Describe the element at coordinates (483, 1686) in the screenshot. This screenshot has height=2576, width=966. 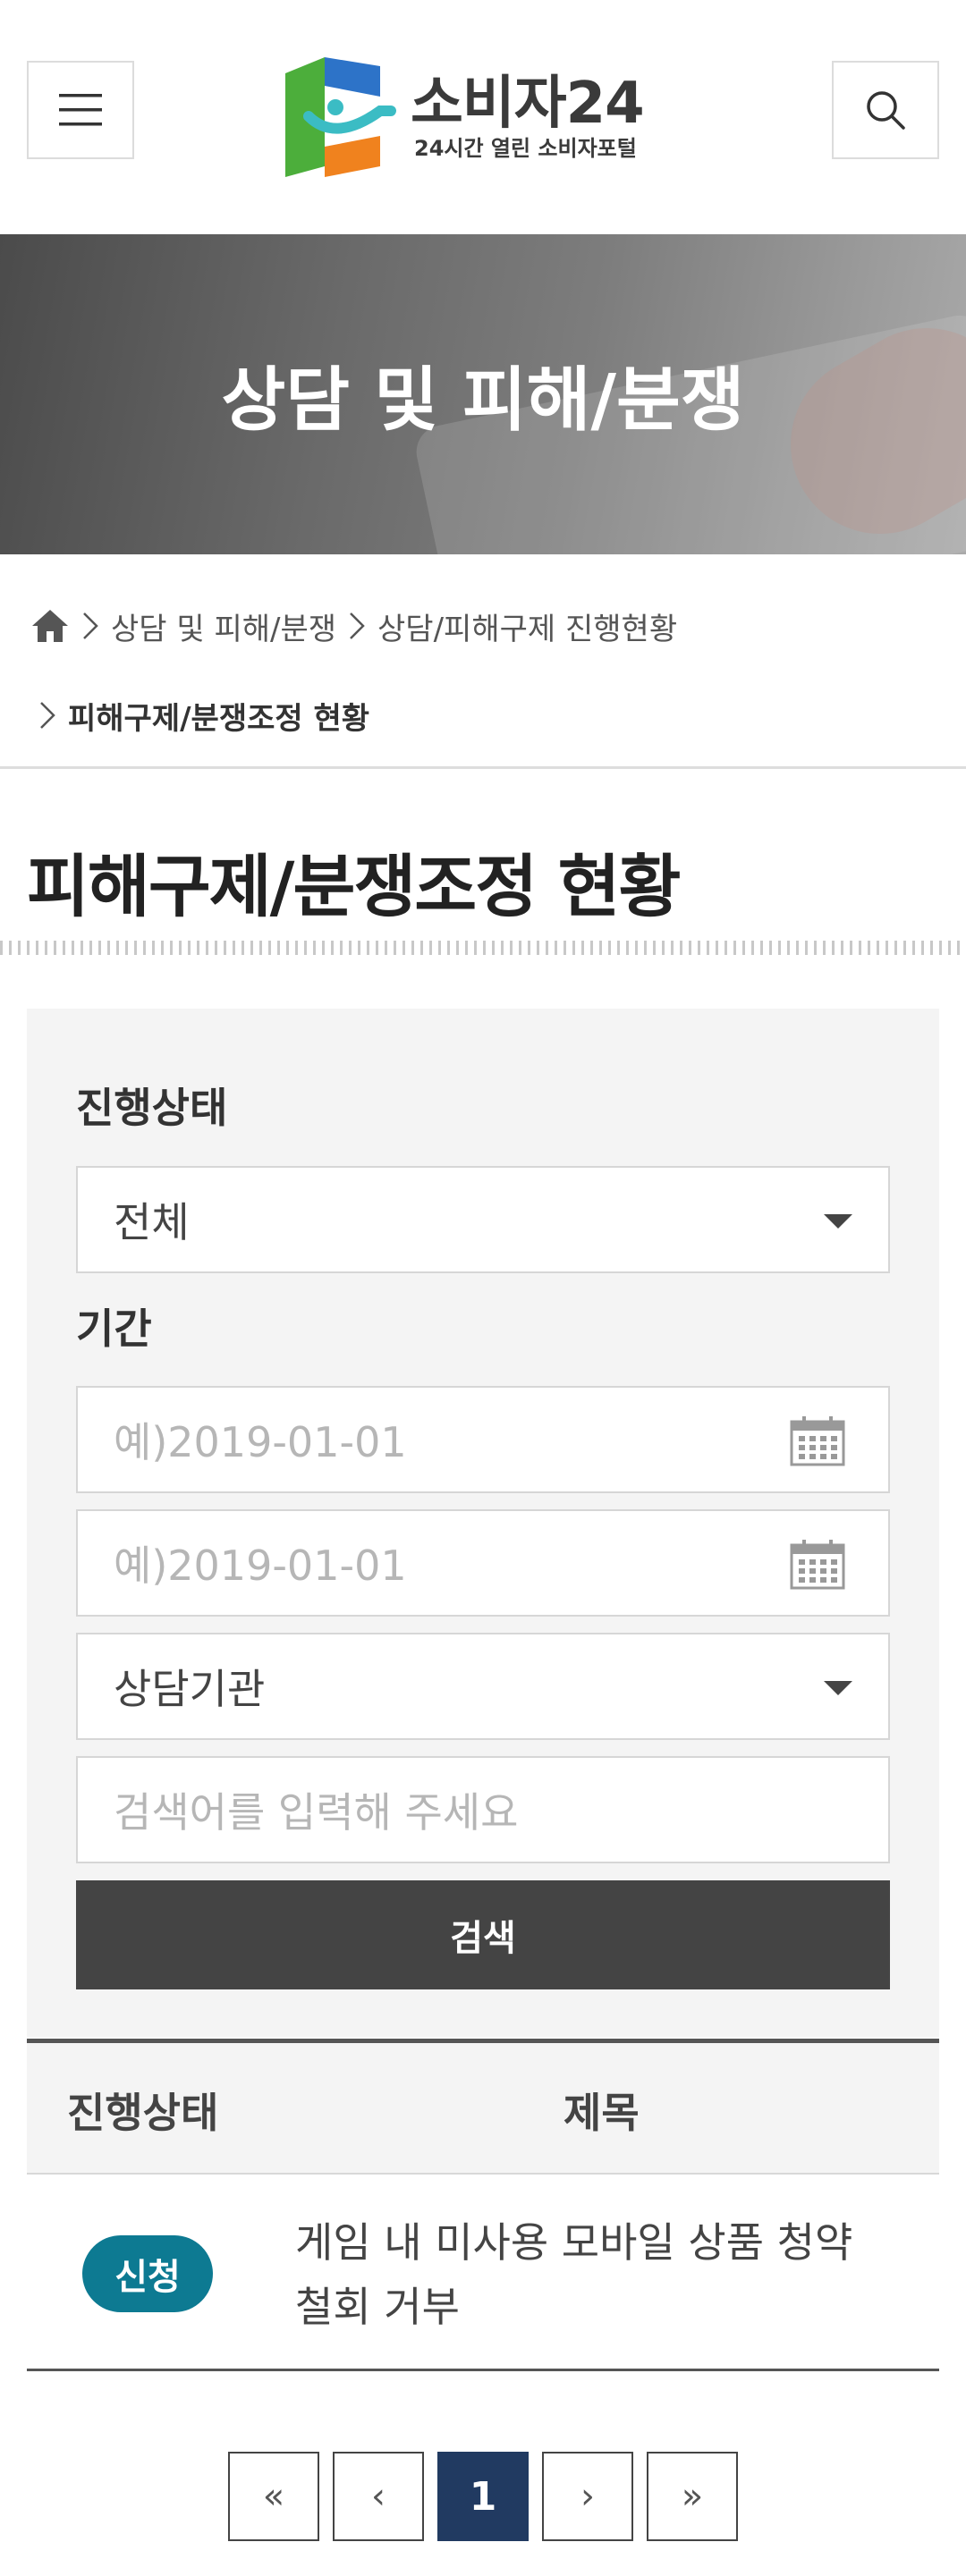
I see `agency-select: 상담기관` at that location.